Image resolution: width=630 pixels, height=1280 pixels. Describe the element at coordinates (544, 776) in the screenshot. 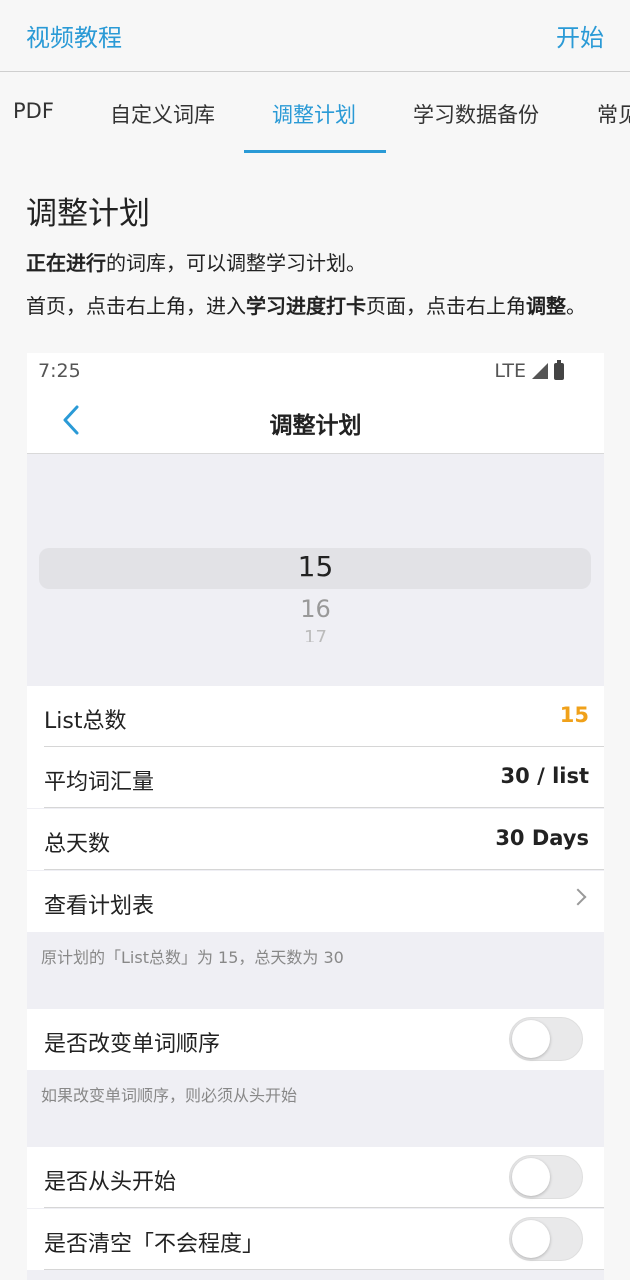

I see `average-words-value: 30 / list` at that location.